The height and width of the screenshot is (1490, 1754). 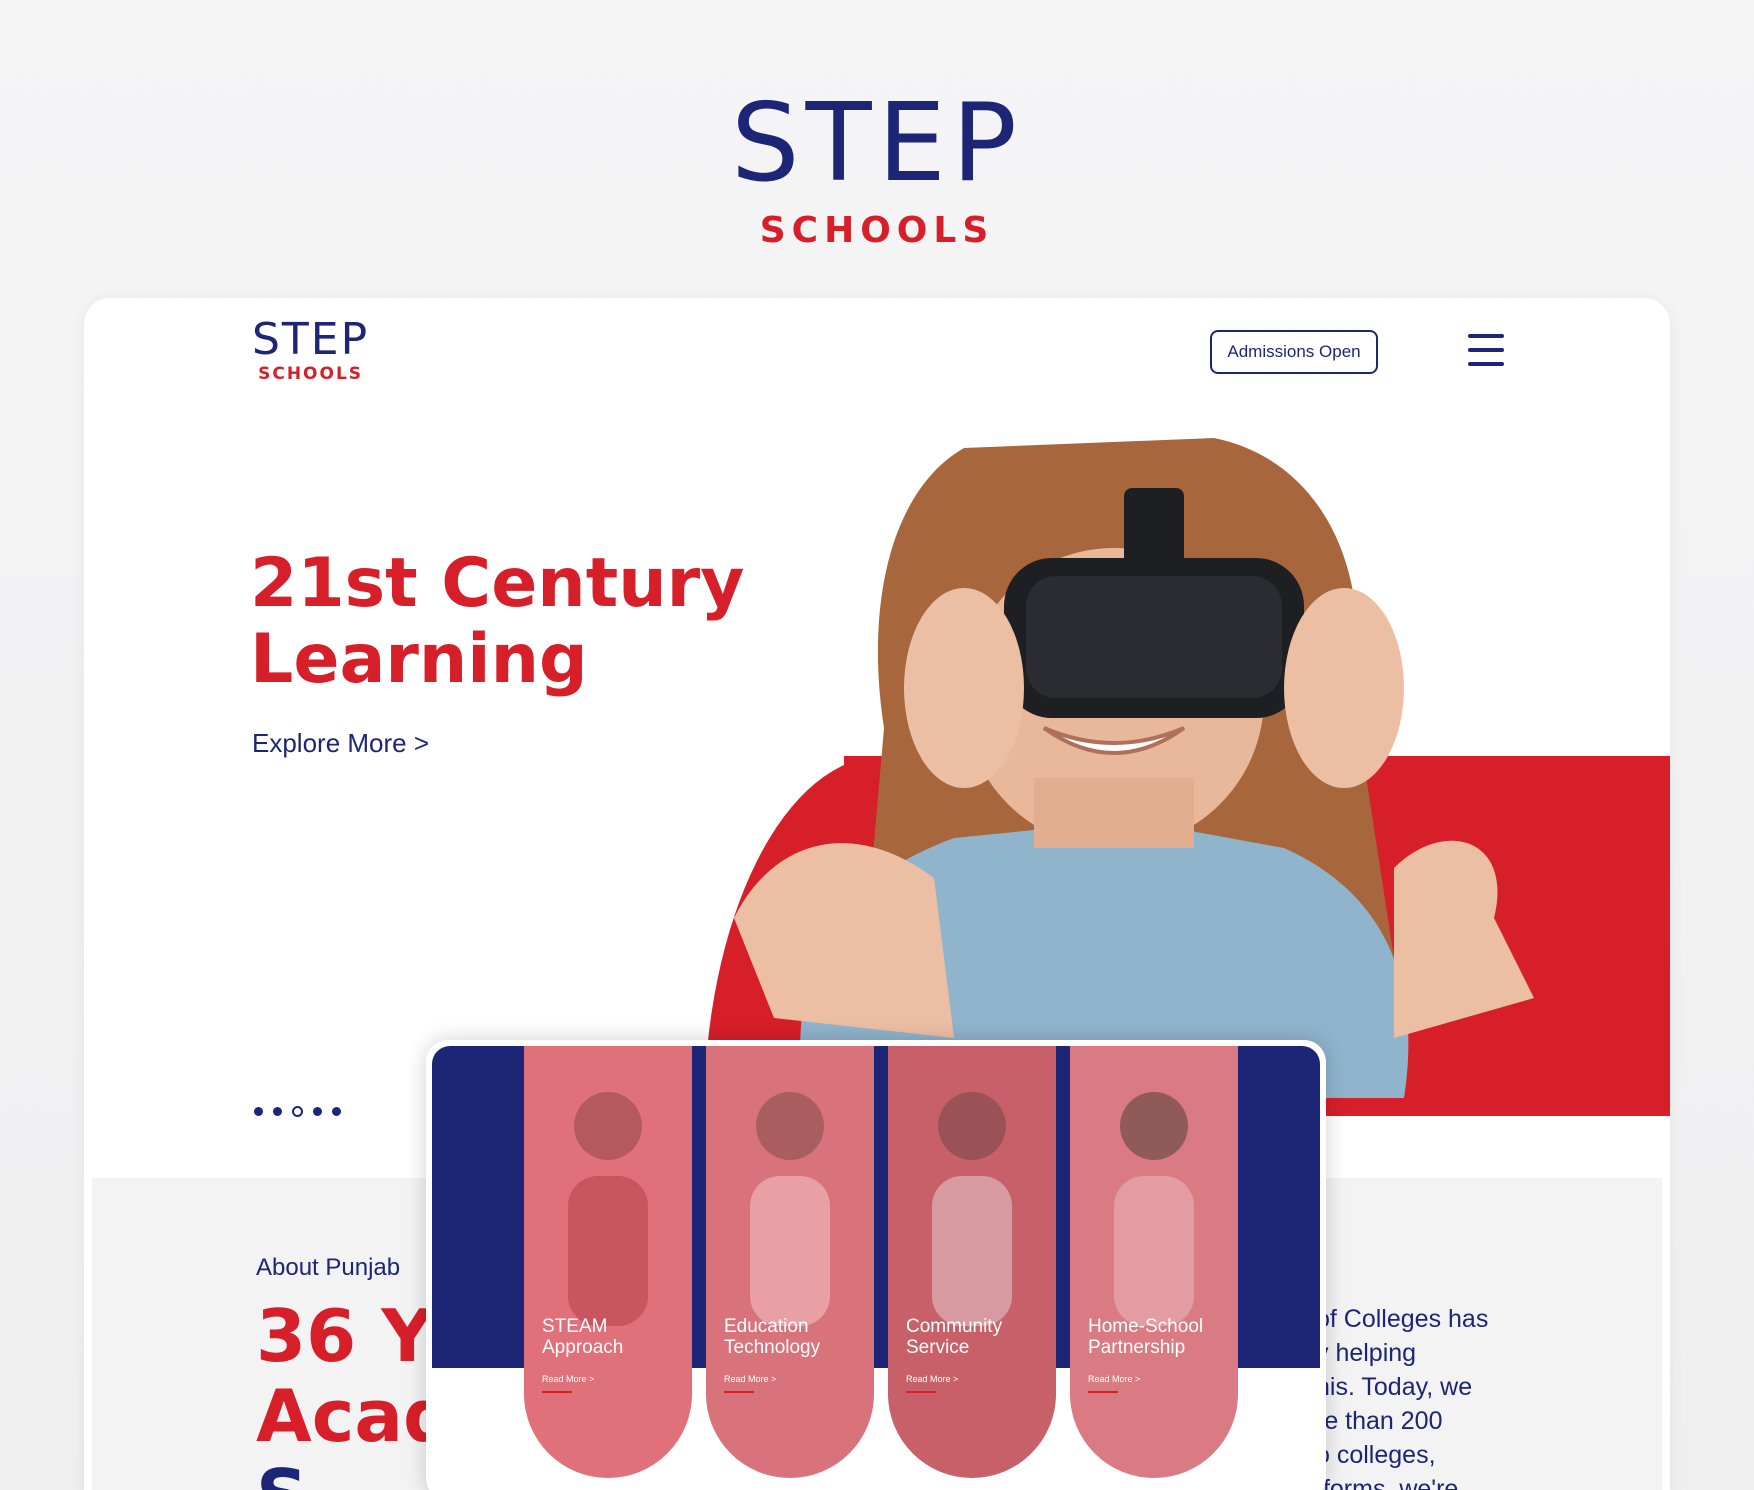 I want to click on program-image-home-school, so click(x=1154, y=1209).